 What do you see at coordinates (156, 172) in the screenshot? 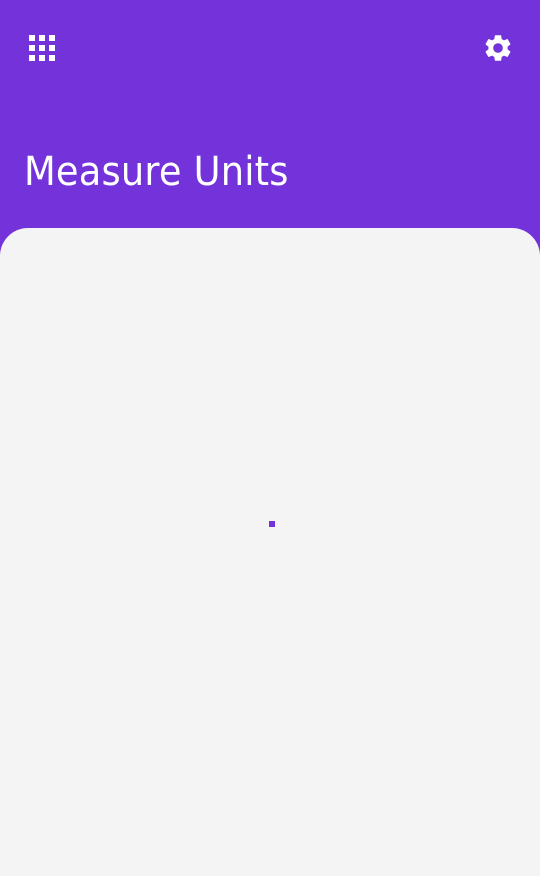
I see `page-title: Measure Units` at bounding box center [156, 172].